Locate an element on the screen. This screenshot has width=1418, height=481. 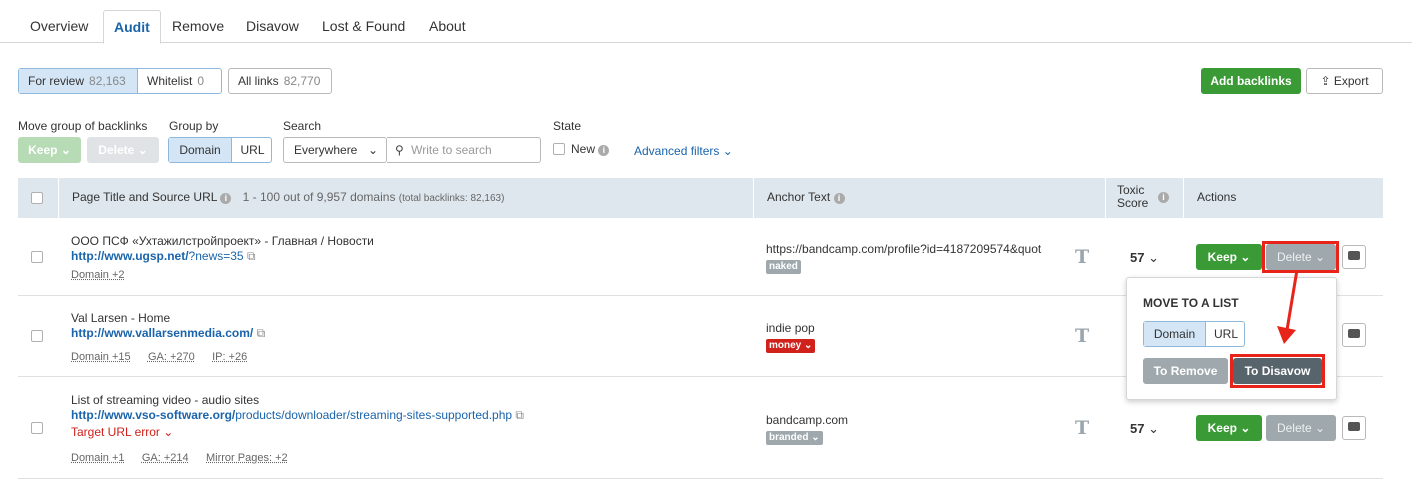
meta-domain: Domain +2 is located at coordinates (98, 275).